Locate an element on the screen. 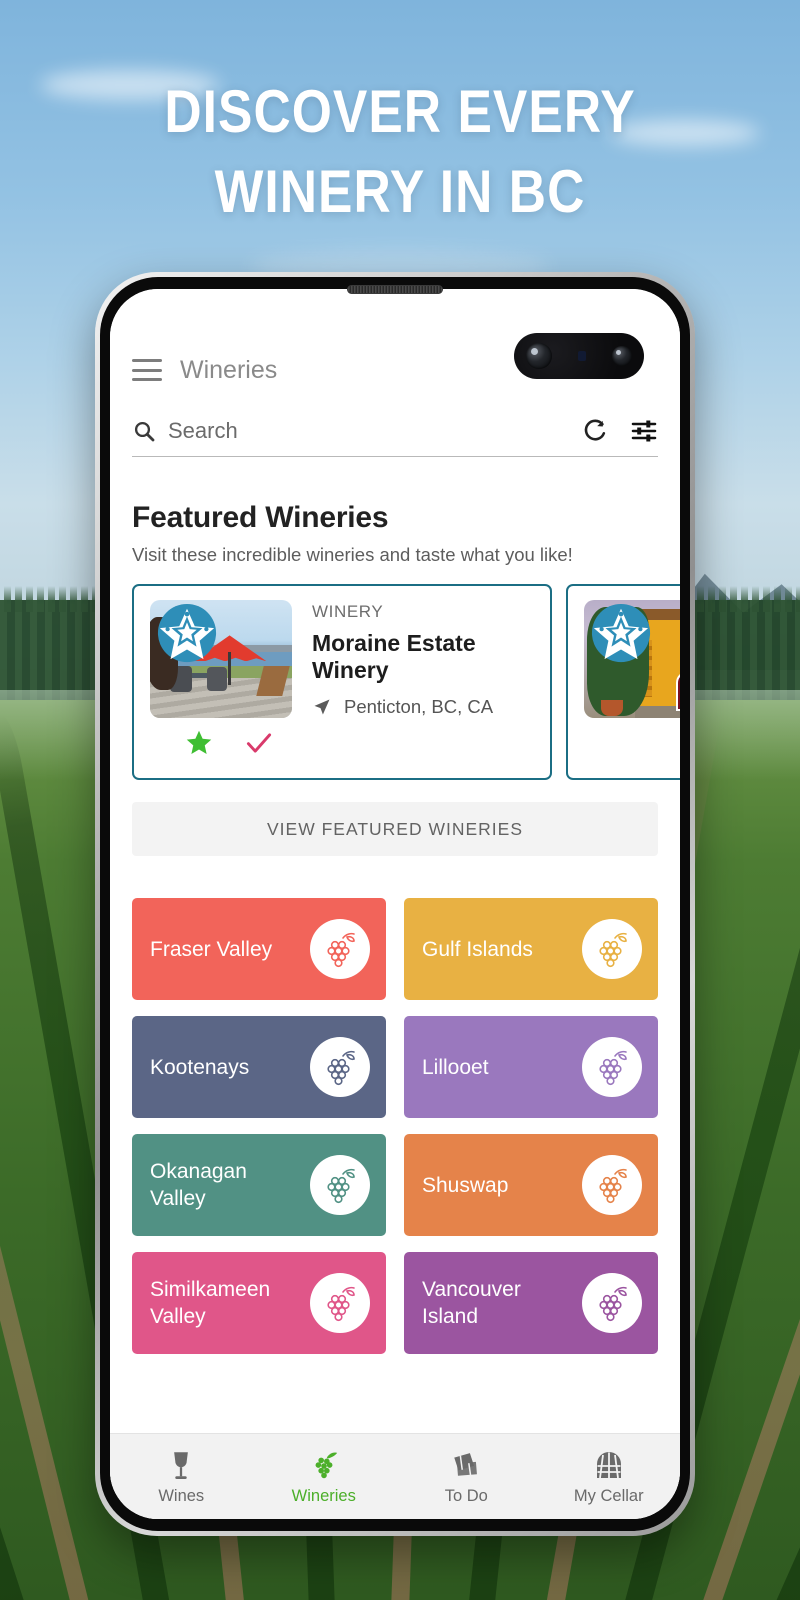  tune-filter-icon is located at coordinates (644, 431).